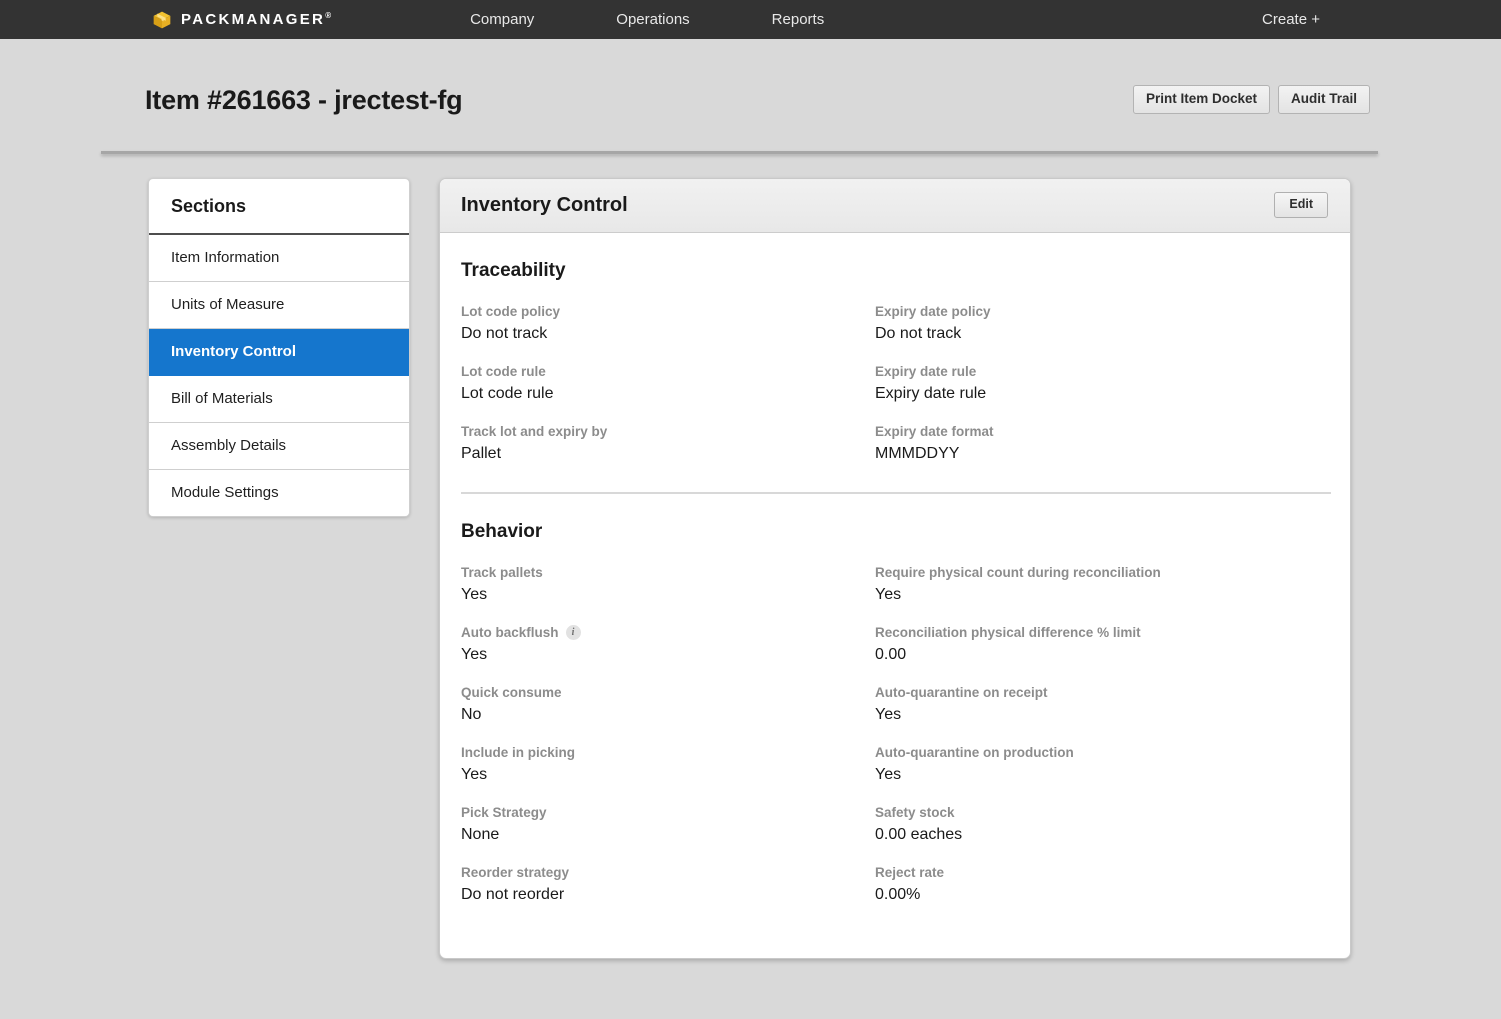 This screenshot has width=1501, height=1019. I want to click on audit-trail-button: Audit Trail, so click(1323, 99).